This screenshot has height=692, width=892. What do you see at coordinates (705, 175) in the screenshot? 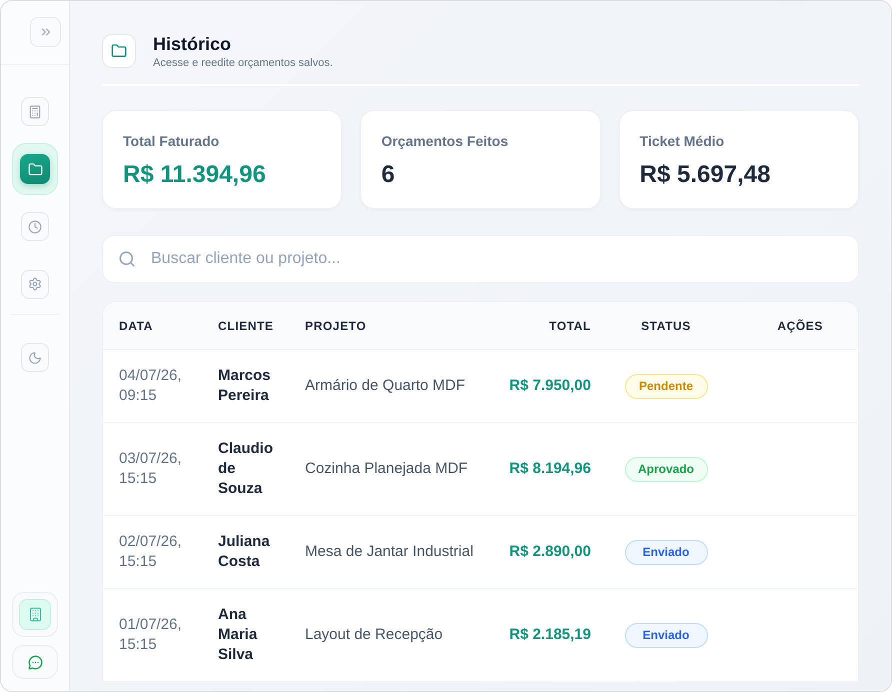
I see `stat-value: R$ 5.697,48` at bounding box center [705, 175].